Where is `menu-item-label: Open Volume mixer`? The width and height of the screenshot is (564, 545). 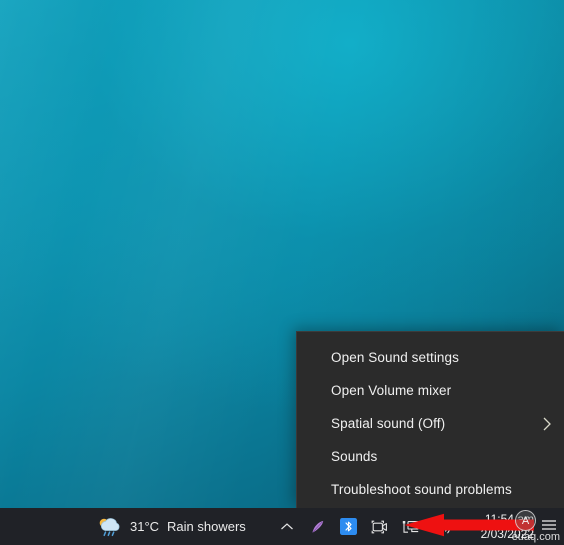
menu-item-label: Open Volume mixer is located at coordinates (391, 390).